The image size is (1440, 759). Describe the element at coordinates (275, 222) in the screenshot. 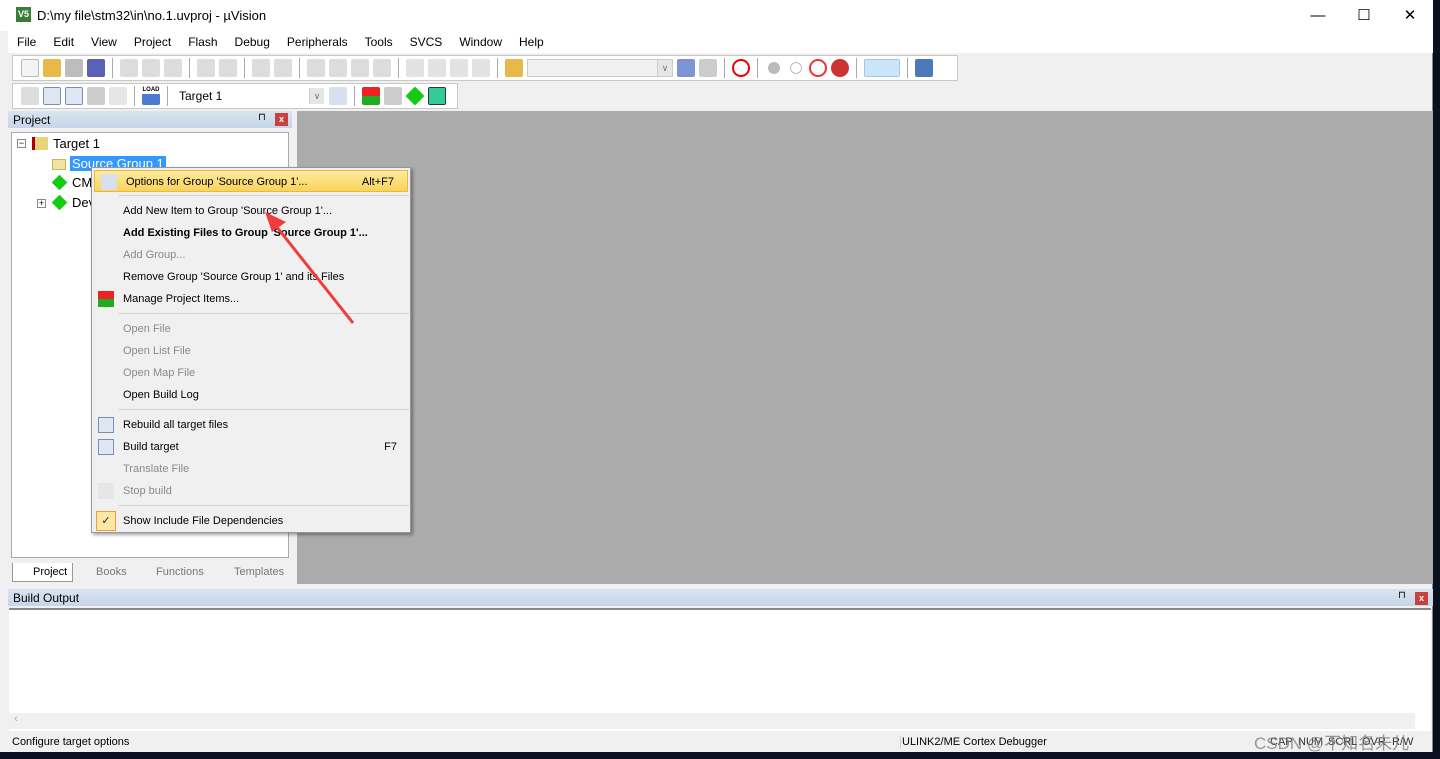

I see `arrow-head` at that location.